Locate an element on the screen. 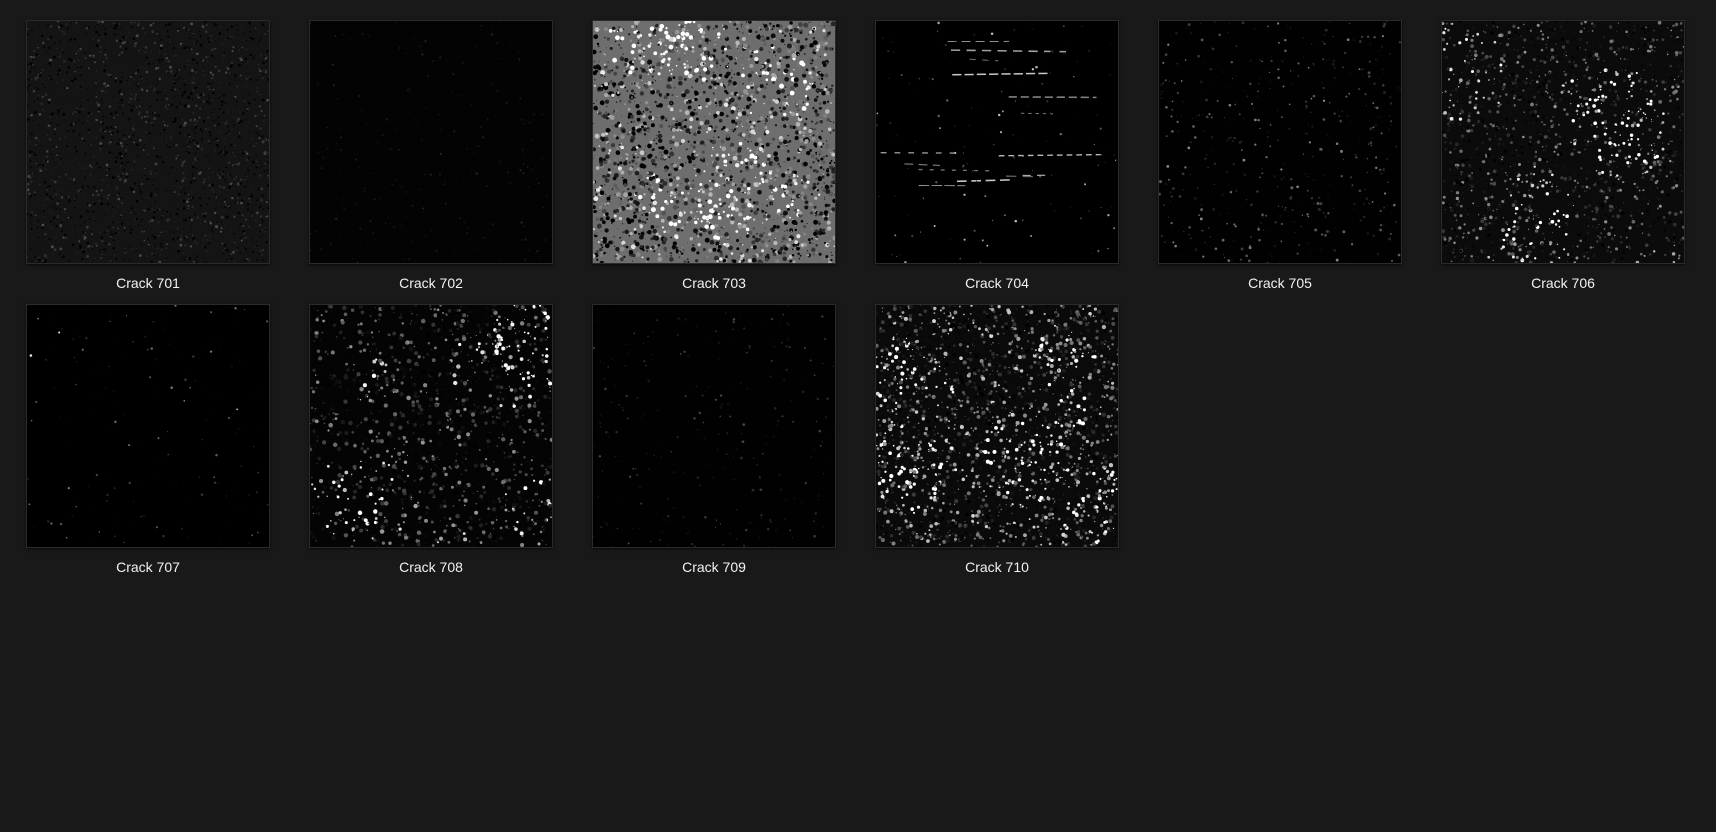 Image resolution: width=1716 pixels, height=832 pixels. thumbnail-label: Crack 706 is located at coordinates (1563, 283).